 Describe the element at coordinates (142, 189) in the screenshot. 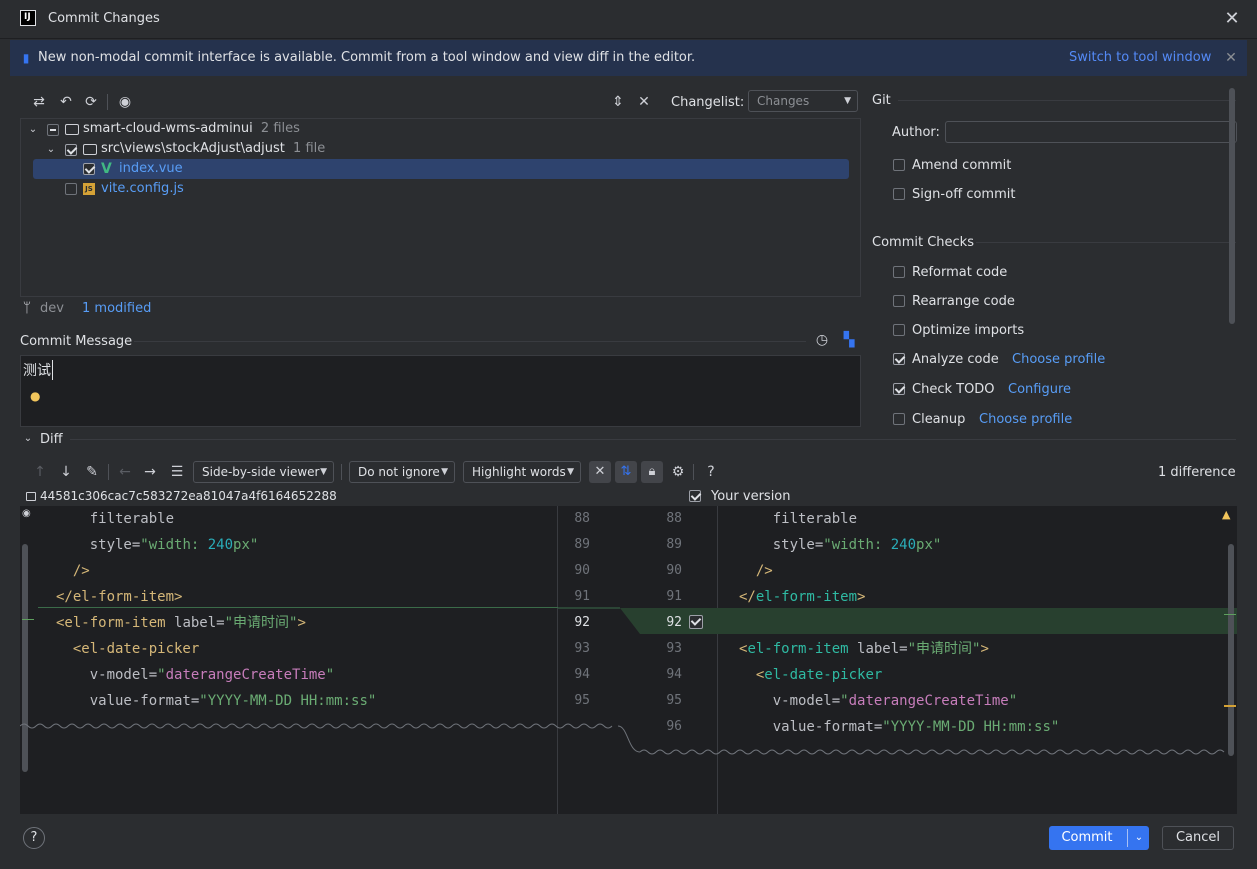

I see `tree-file-vite-config: vite.config.js` at that location.